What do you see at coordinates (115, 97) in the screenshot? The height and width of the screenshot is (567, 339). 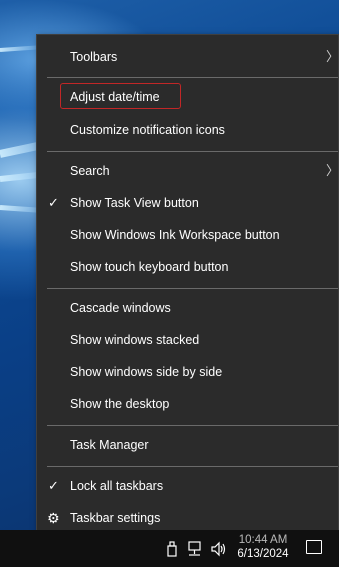 I see `menu-item-label: Adjust date/time` at bounding box center [115, 97].